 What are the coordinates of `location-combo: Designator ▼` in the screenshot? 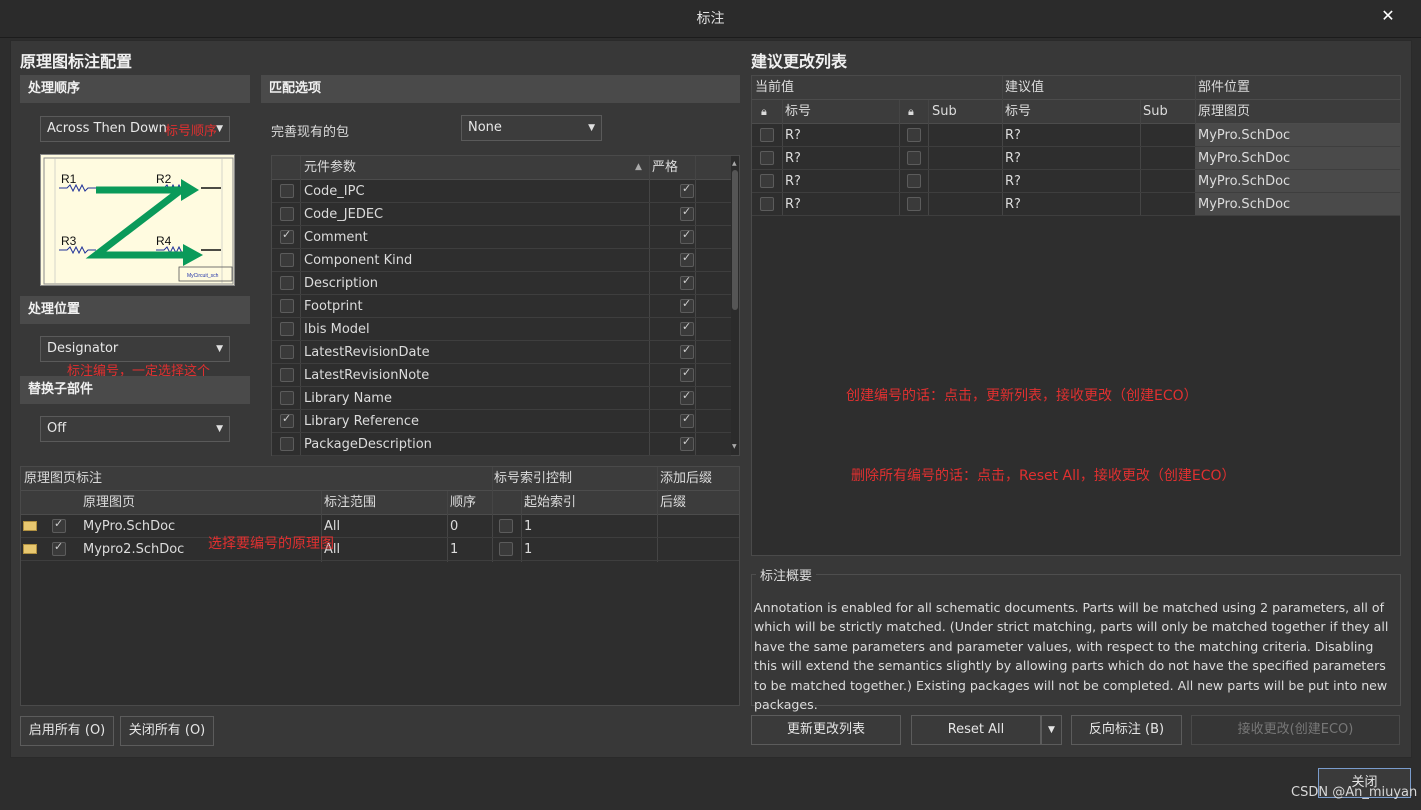 It's located at (135, 349).